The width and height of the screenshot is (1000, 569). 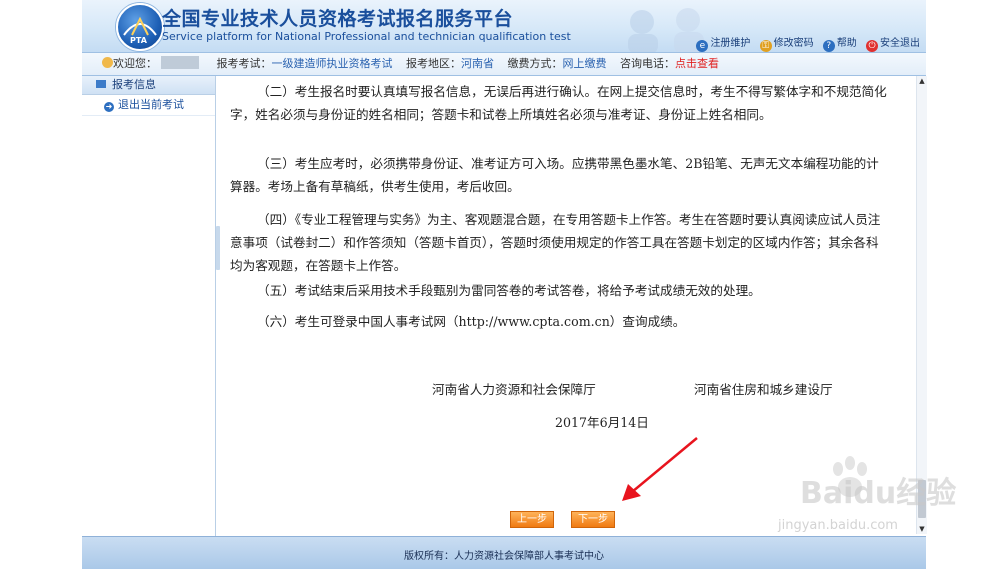 What do you see at coordinates (504, 556) in the screenshot?
I see `copyright-text: 版权所有：人力资源社会保障部人事考试中心` at bounding box center [504, 556].